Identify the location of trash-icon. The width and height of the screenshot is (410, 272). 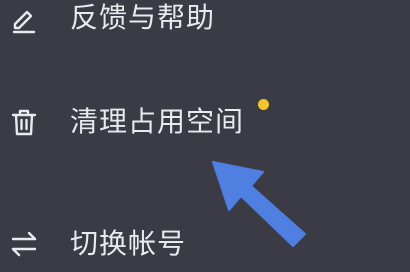
(24, 122).